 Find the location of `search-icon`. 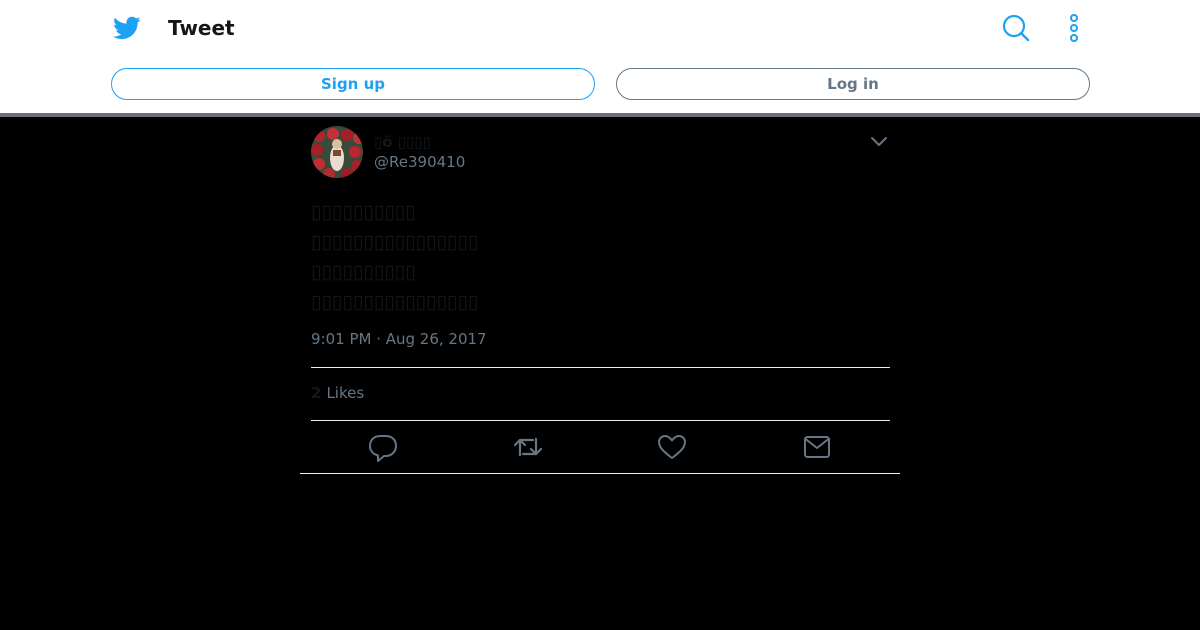

search-icon is located at coordinates (1016, 28).